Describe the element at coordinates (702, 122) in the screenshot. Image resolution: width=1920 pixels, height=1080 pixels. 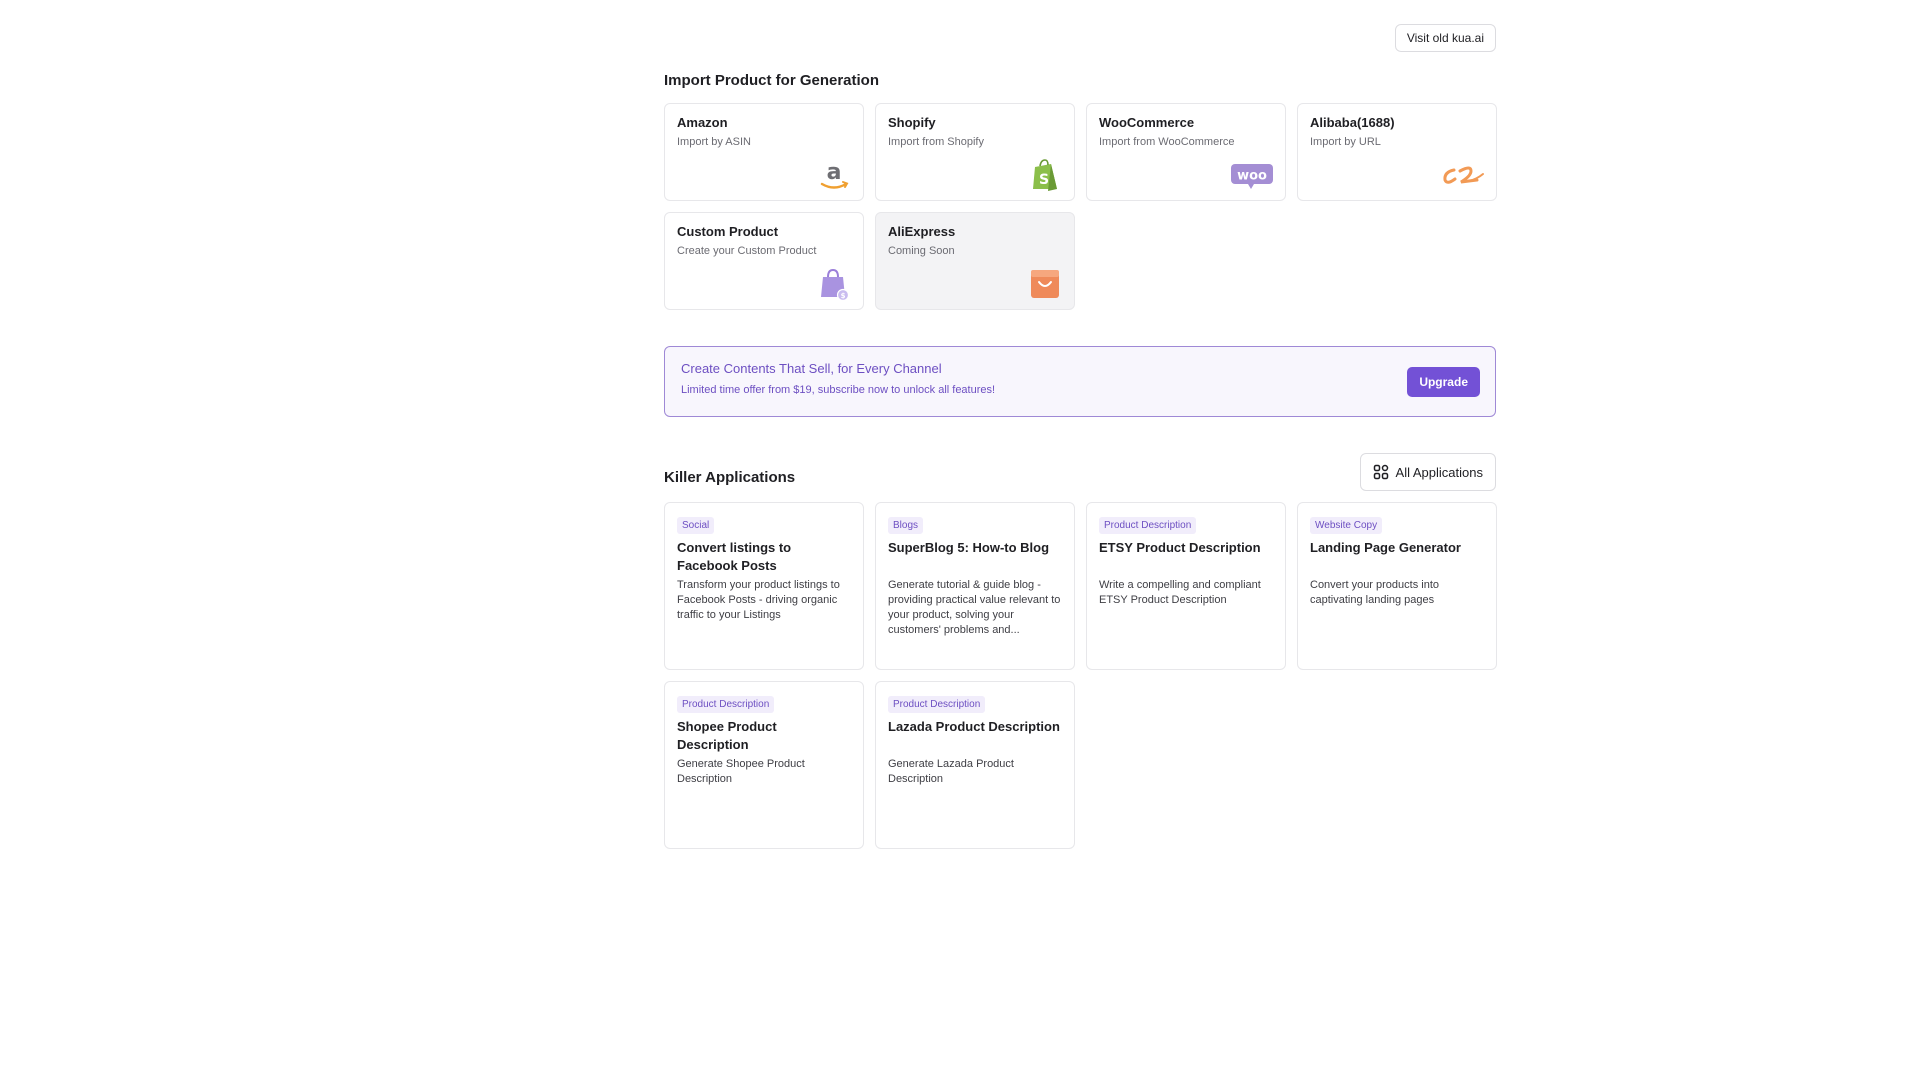
I see `import-card-name: Amazon` at that location.